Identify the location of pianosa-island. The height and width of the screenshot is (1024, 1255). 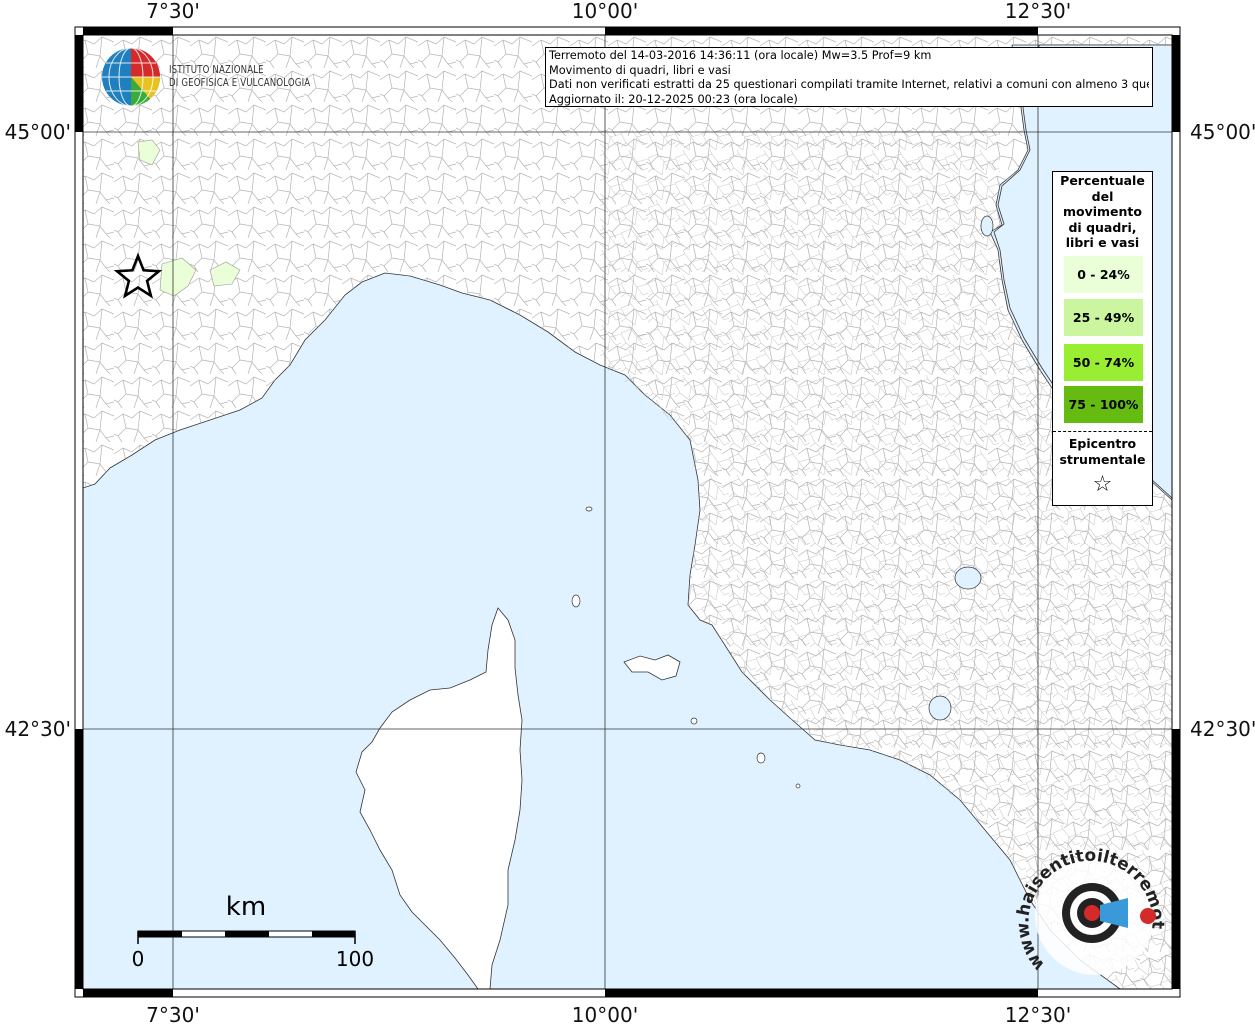
(694, 721).